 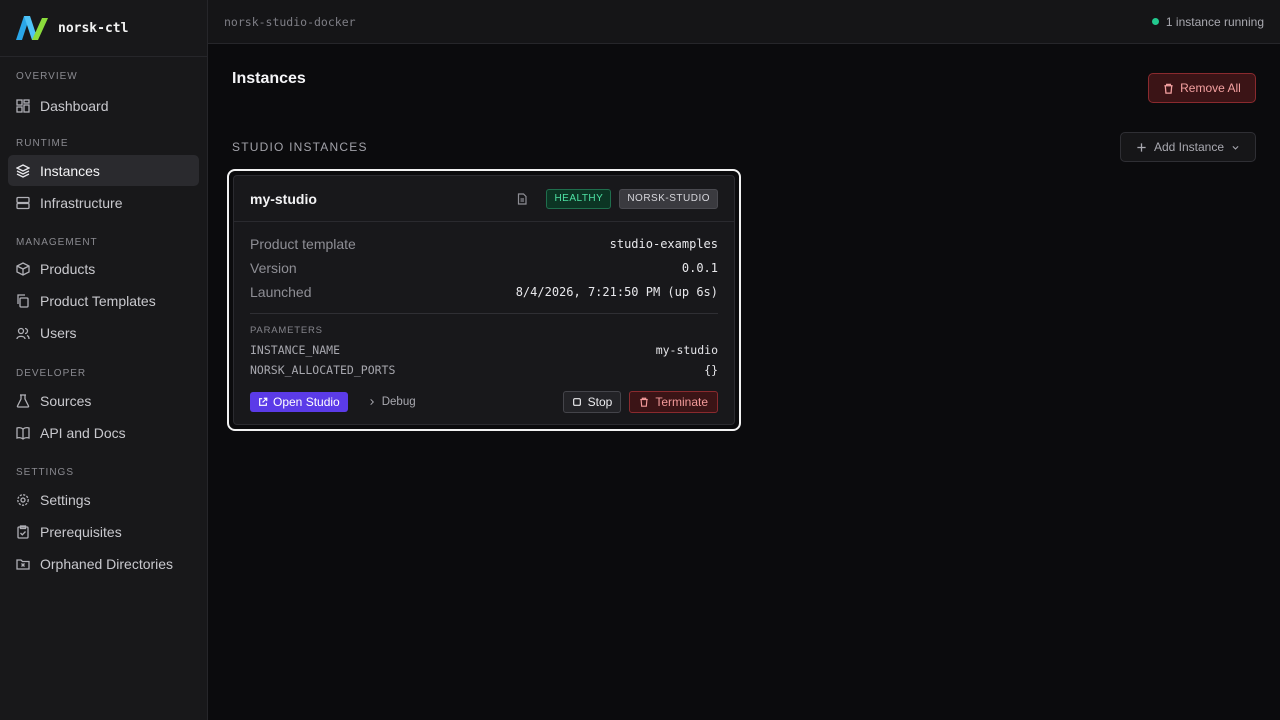 What do you see at coordinates (484, 370) in the screenshot?
I see `parameter-row: NORSK_ALLOCATED_PORTS {}` at bounding box center [484, 370].